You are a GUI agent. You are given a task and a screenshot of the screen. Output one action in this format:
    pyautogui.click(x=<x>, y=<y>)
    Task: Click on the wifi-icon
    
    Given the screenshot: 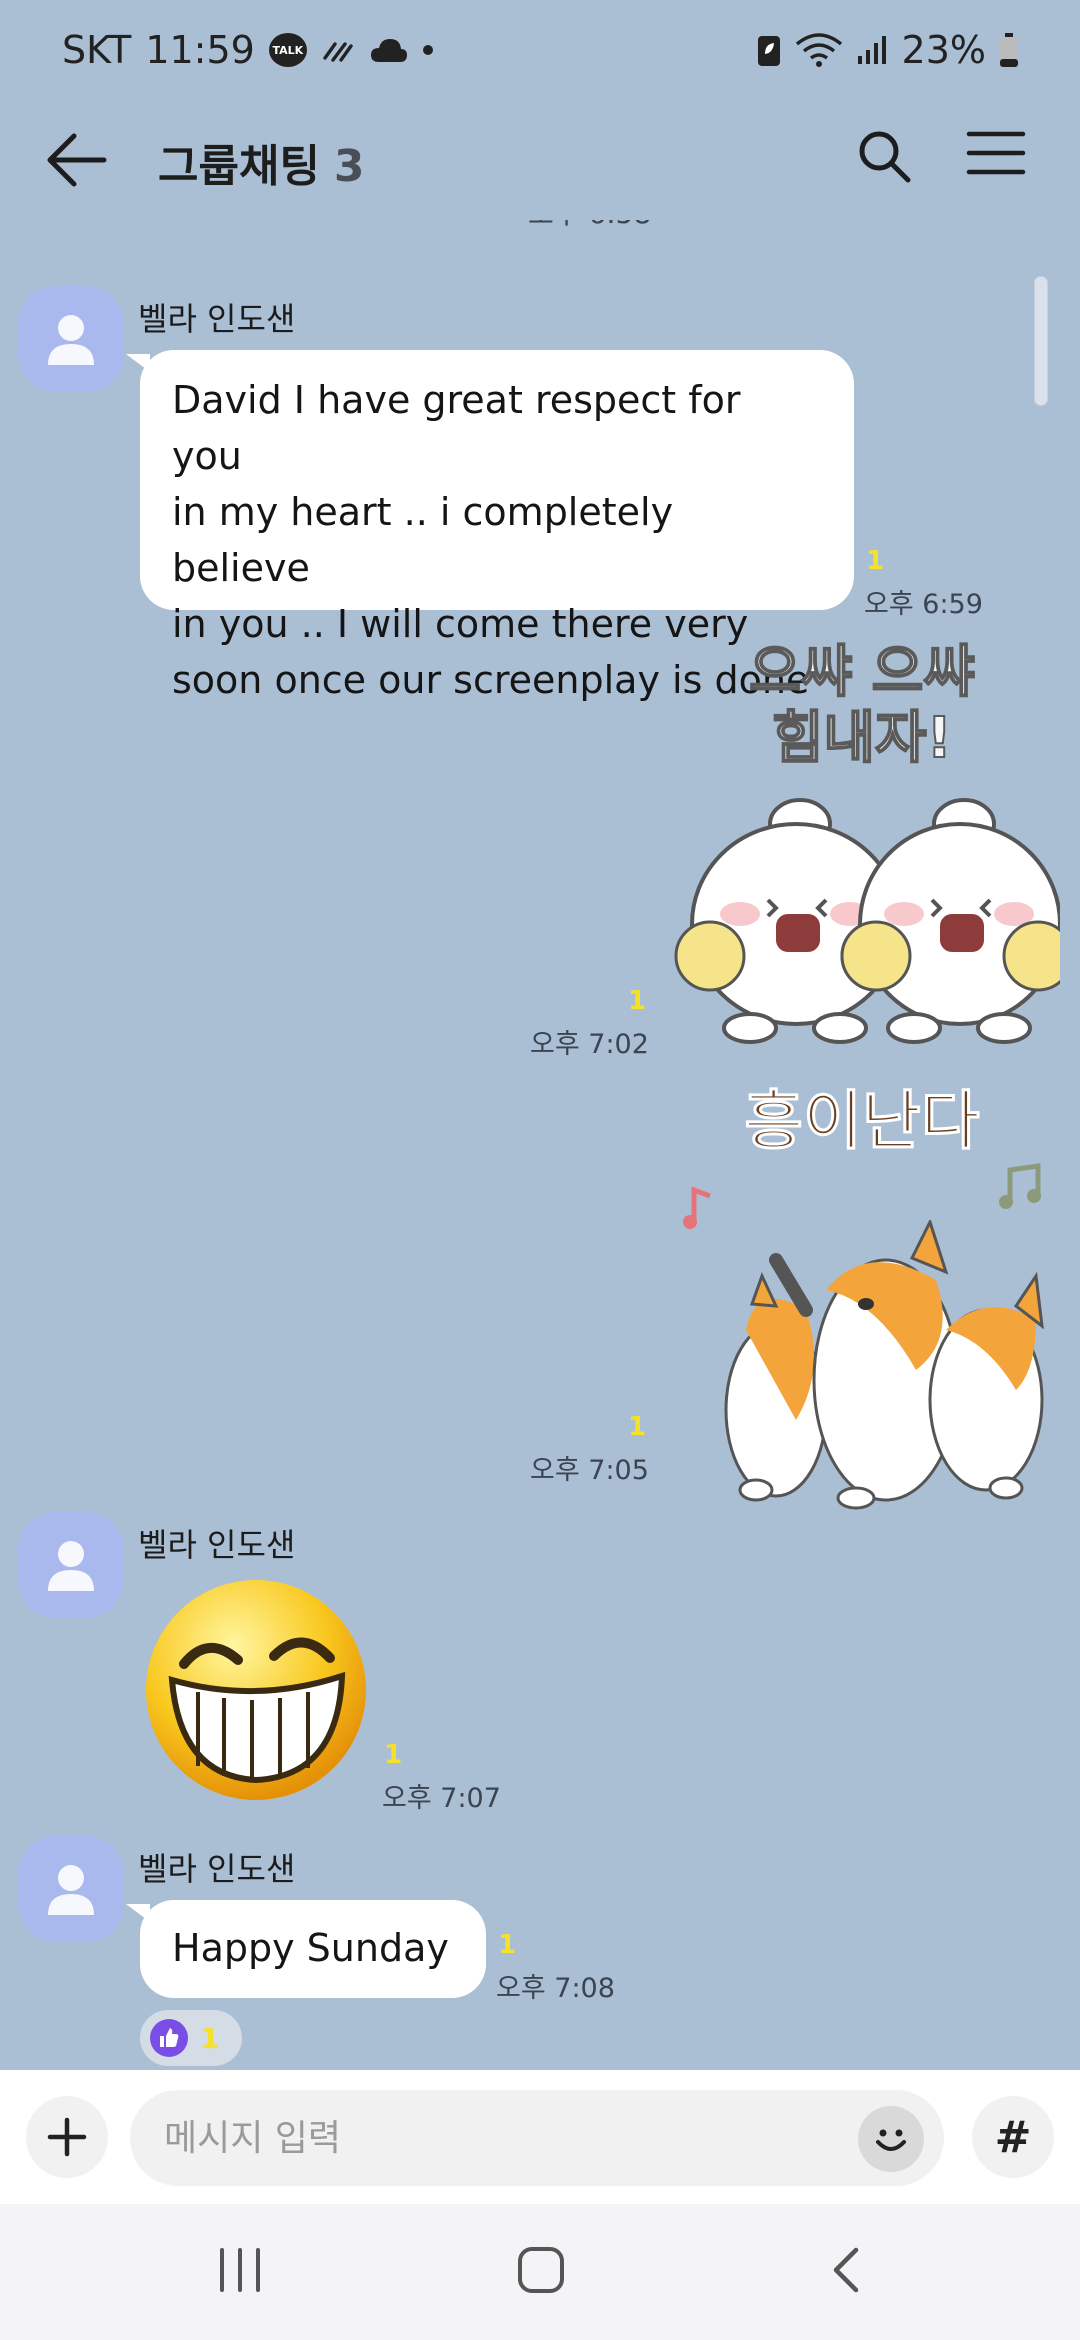 What is the action you would take?
    pyautogui.click(x=818, y=50)
    